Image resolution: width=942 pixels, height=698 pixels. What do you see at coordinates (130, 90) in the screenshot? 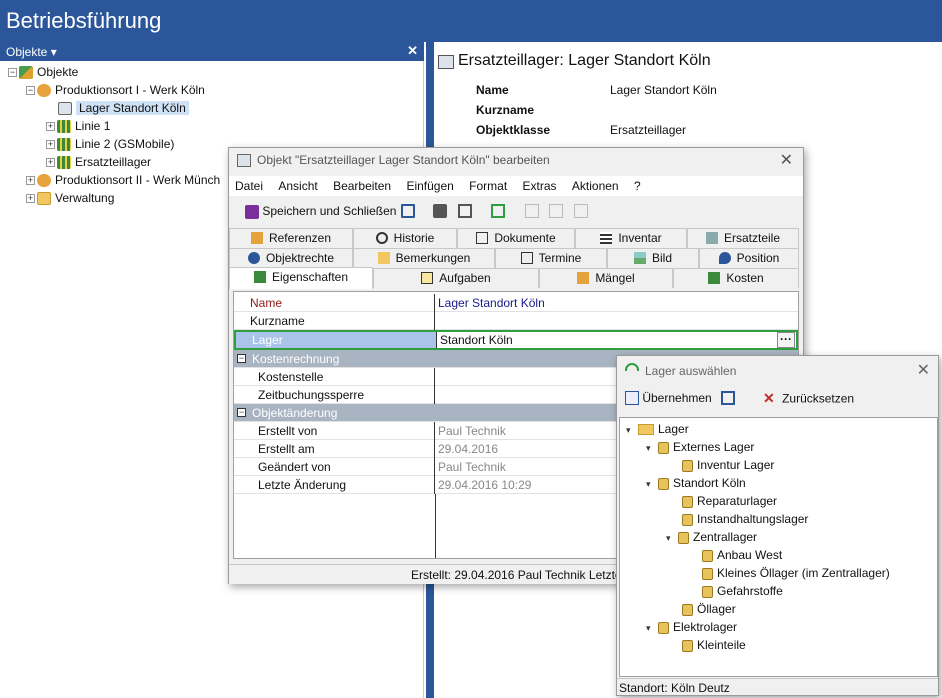
I see `tree-item-label: Produktionsort I - Werk Köln` at bounding box center [130, 90].